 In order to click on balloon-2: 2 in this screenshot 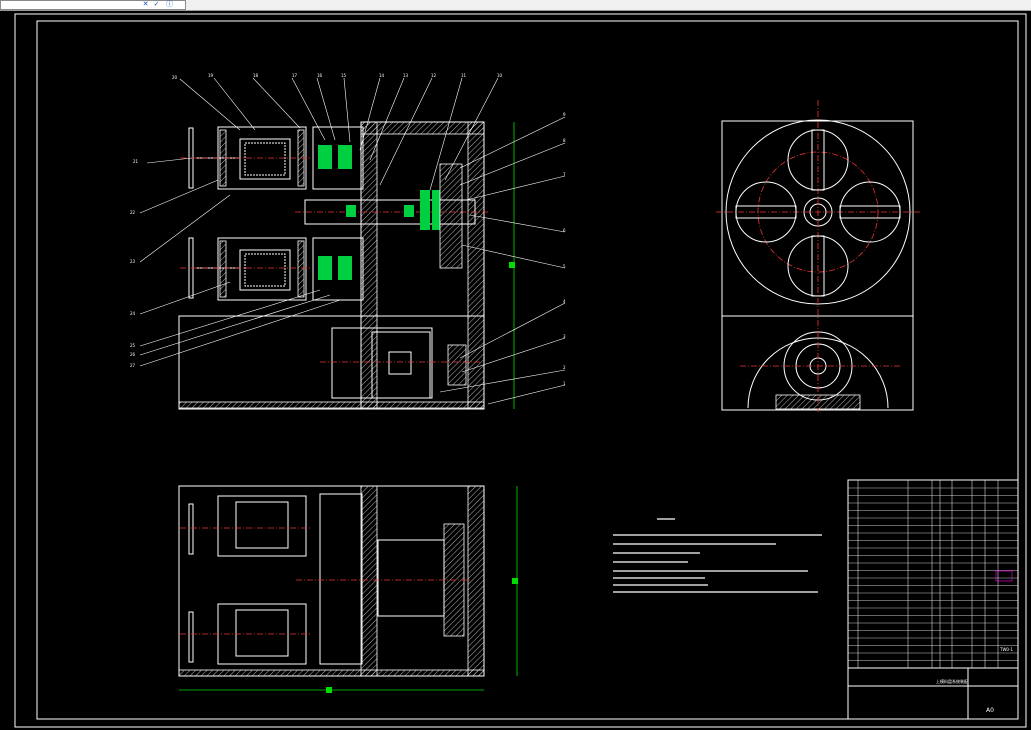, I will do `click(564, 367)`.